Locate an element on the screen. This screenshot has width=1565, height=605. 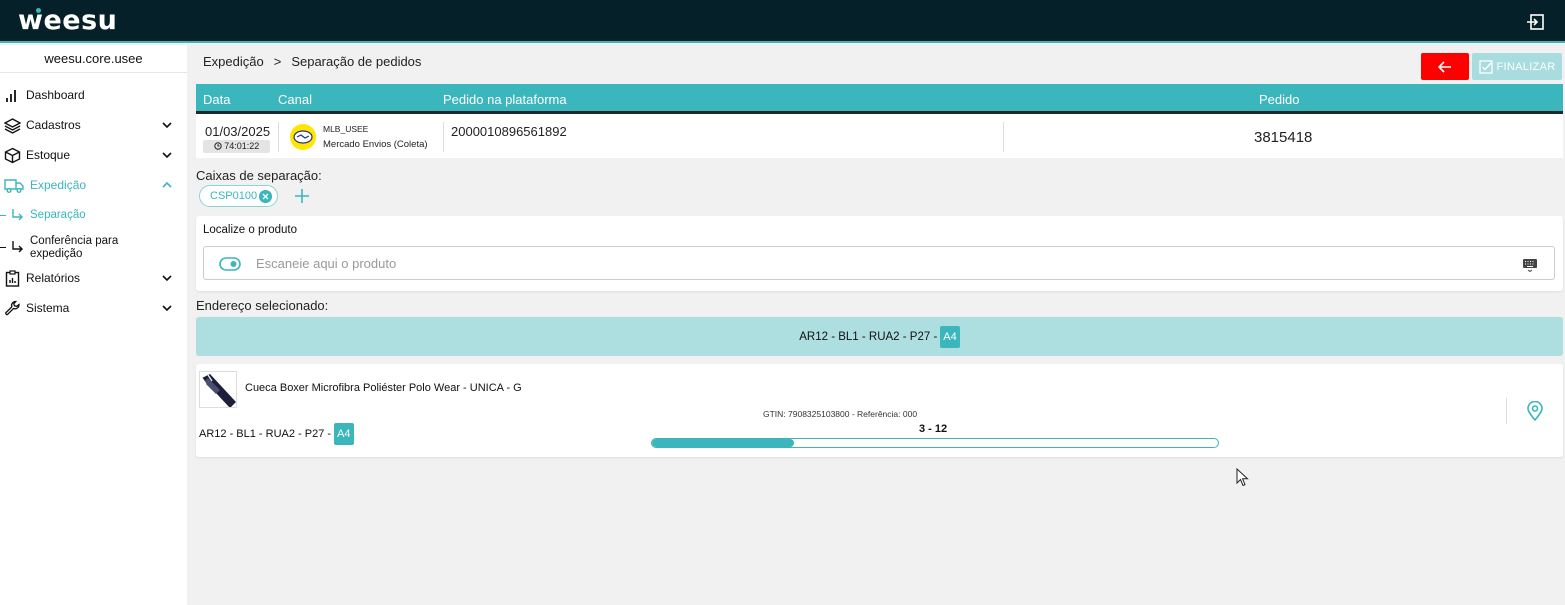
column-header-pedido: Pedido is located at coordinates (1279, 99).